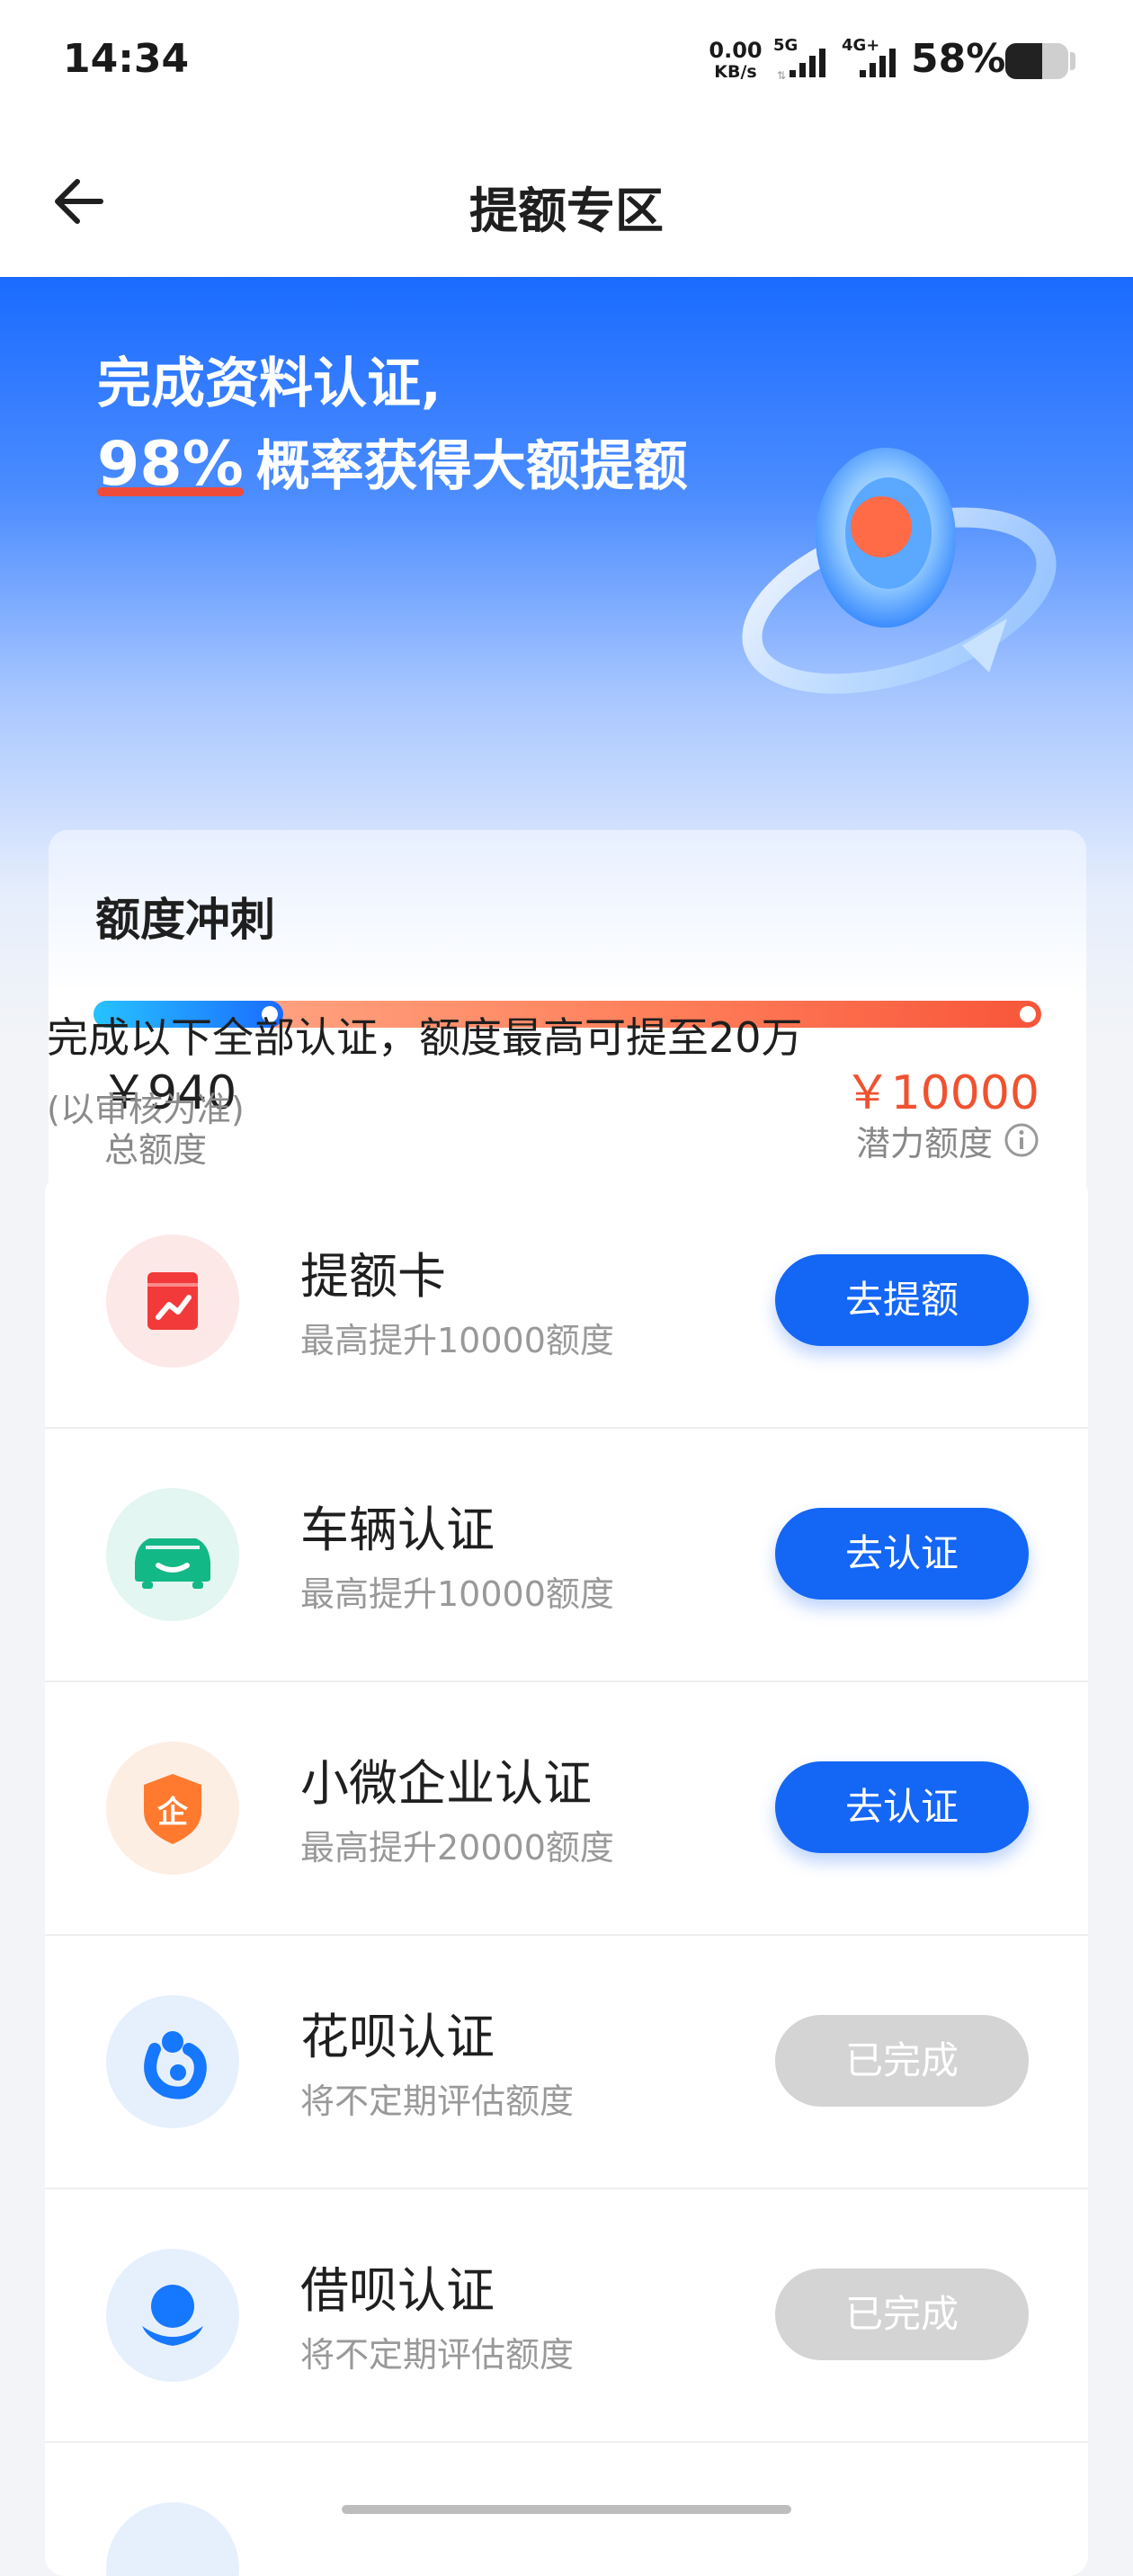  I want to click on hint-main-text: 完成以下全部认证，额度最高可提至20万, so click(425, 1037).